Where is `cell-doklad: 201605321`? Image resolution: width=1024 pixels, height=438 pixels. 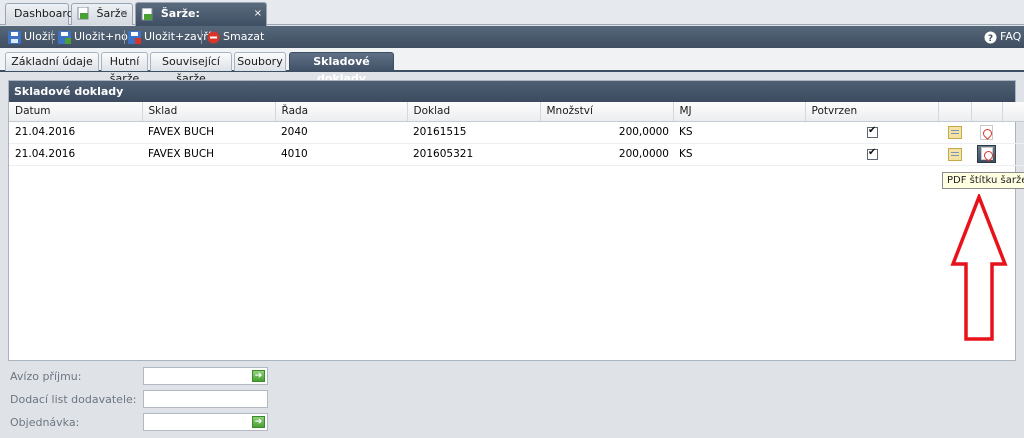
cell-doklad: 201605321 is located at coordinates (473, 154).